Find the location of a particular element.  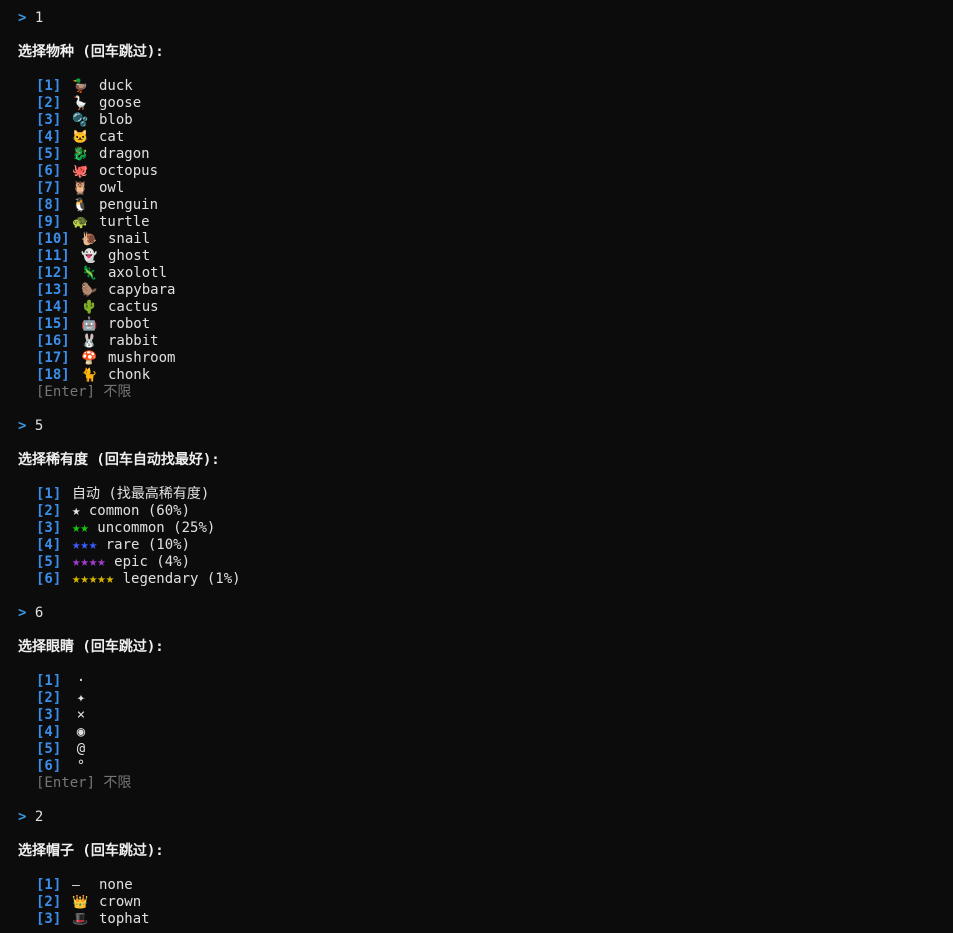

star-icon: ★ is located at coordinates (76, 511).